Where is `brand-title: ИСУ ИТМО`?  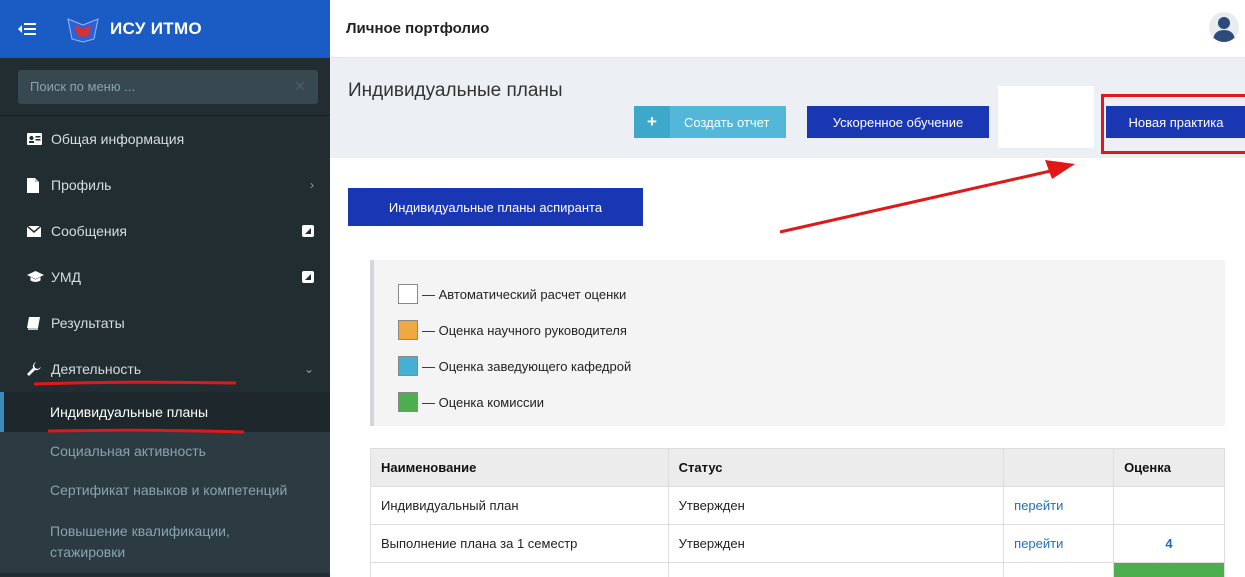
brand-title: ИСУ ИТМО is located at coordinates (156, 29).